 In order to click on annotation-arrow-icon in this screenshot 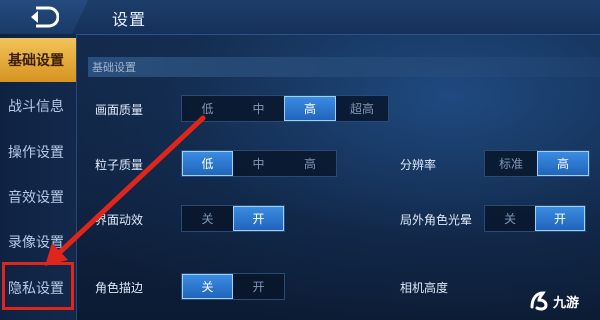, I will do `click(125, 190)`.